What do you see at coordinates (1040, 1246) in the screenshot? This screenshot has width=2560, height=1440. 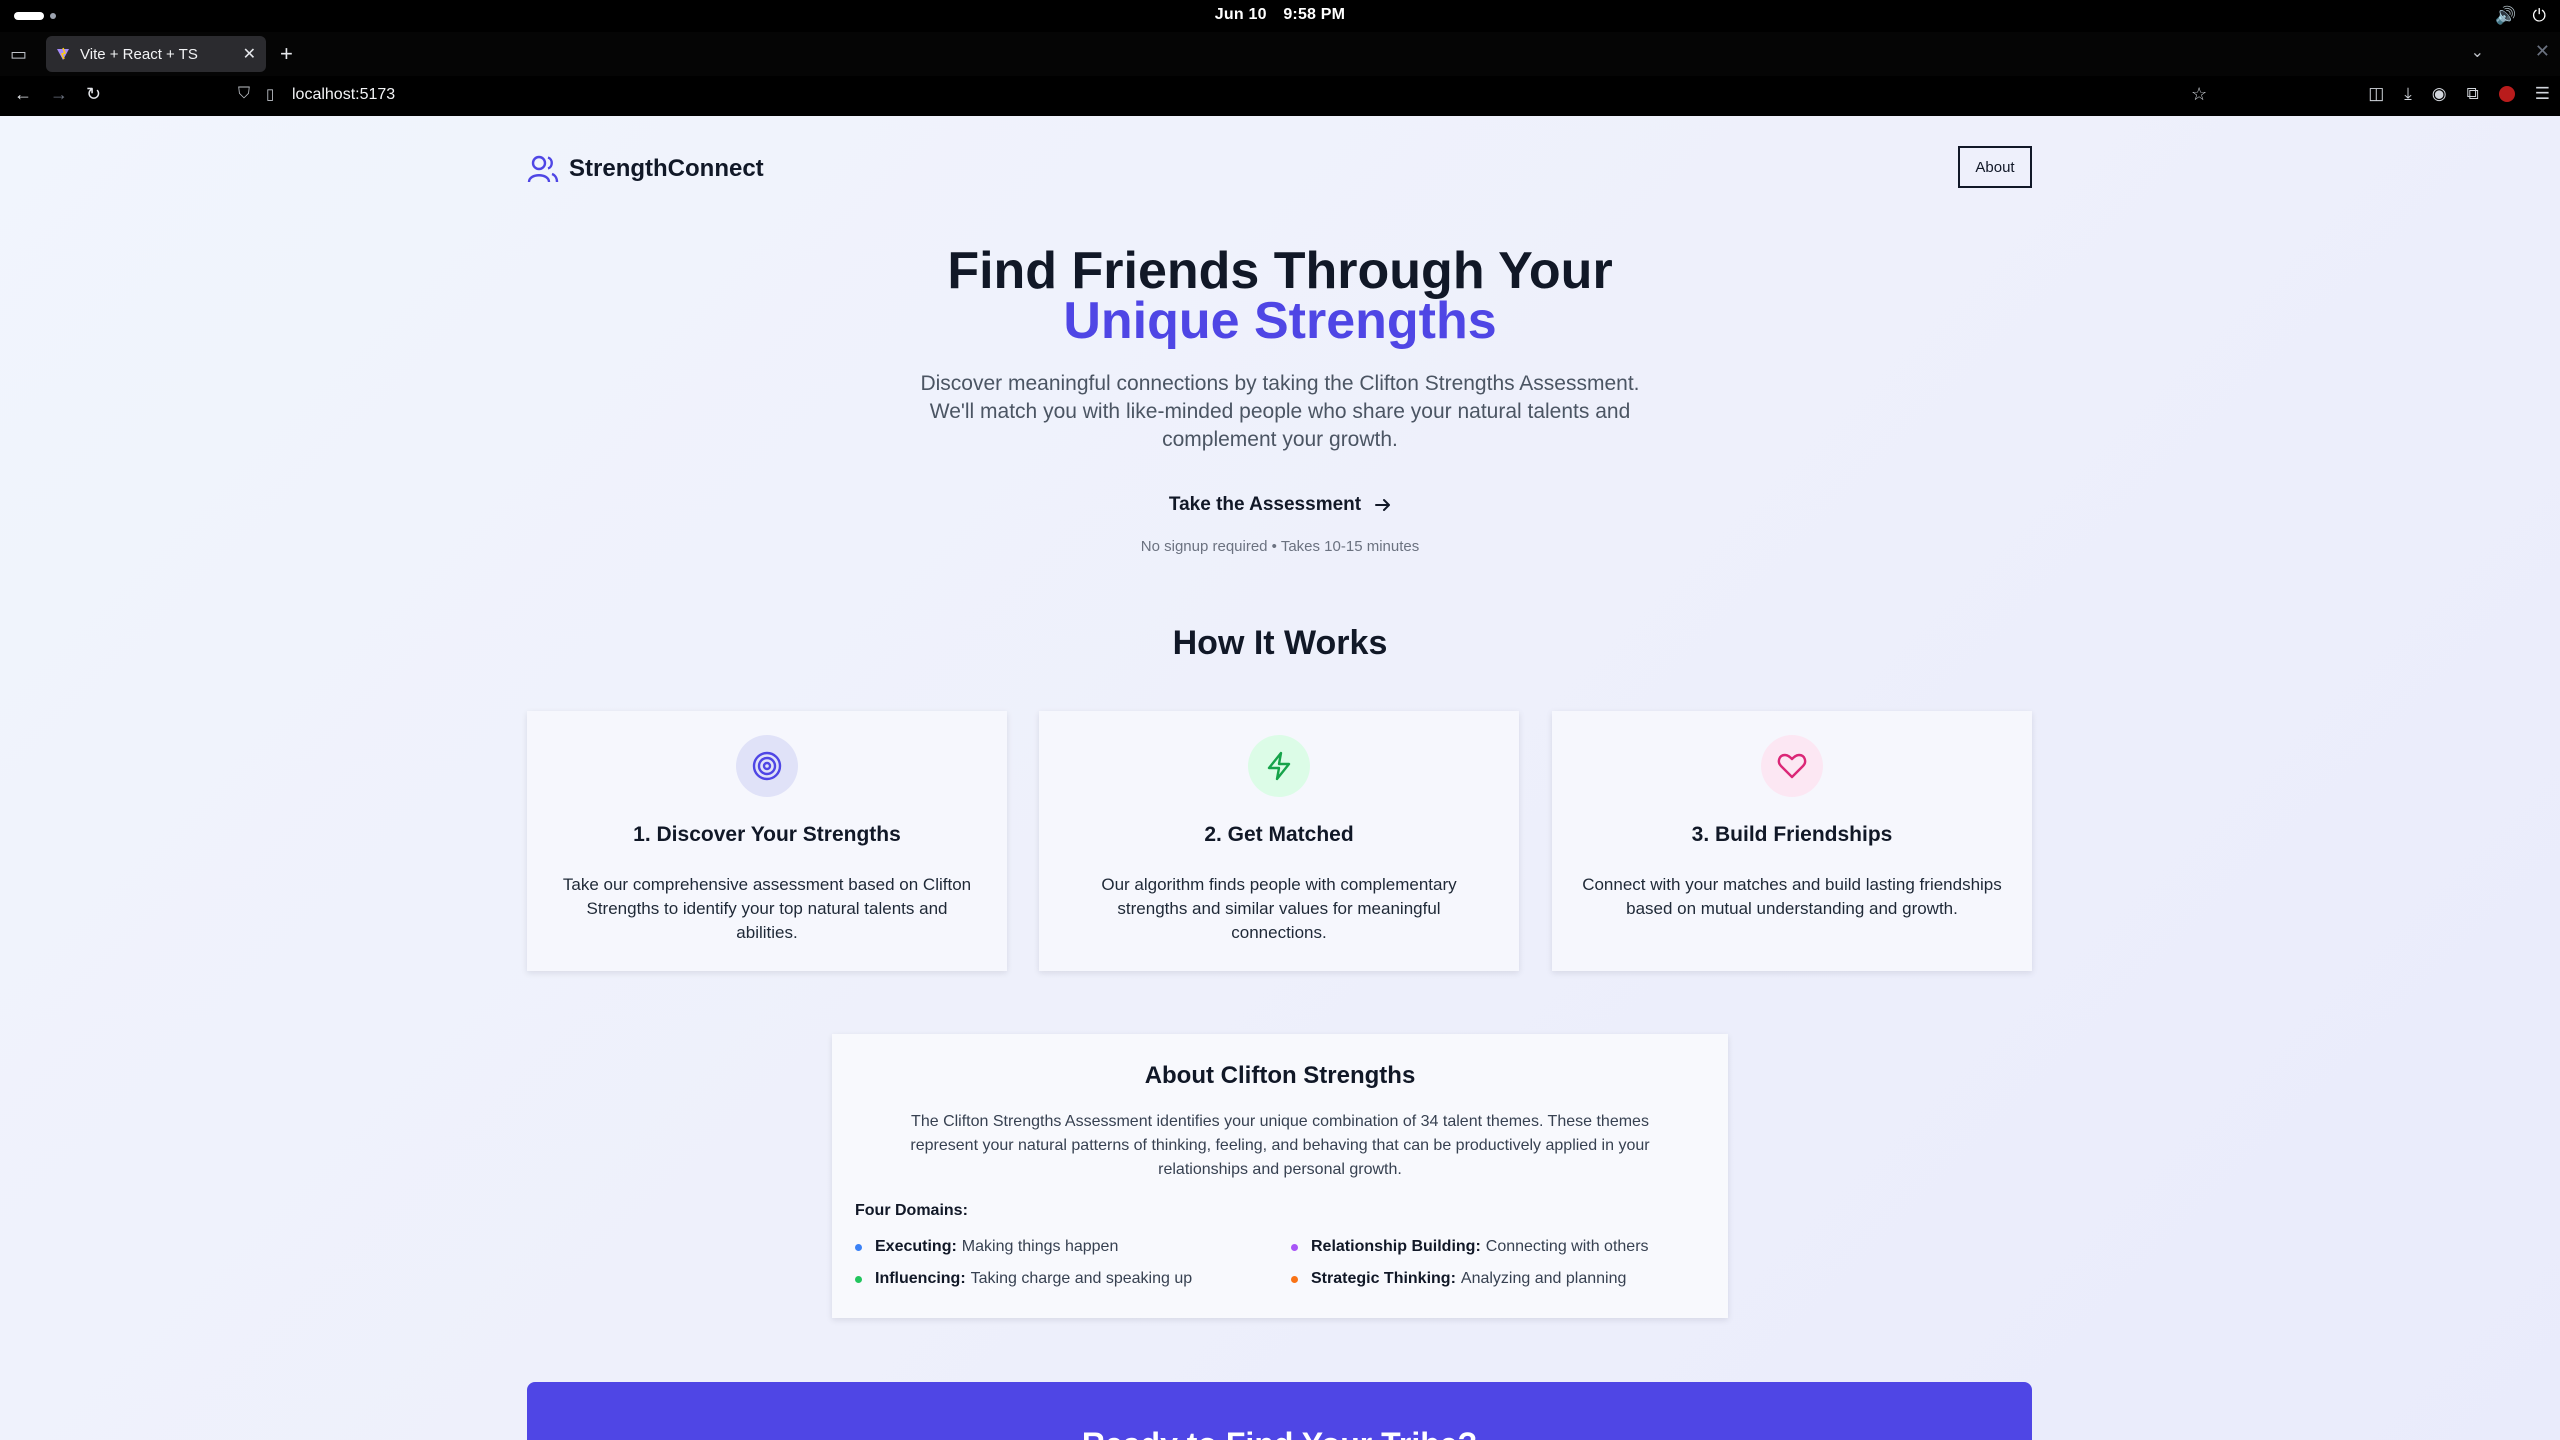 I see `domain-desc: Making things happen` at bounding box center [1040, 1246].